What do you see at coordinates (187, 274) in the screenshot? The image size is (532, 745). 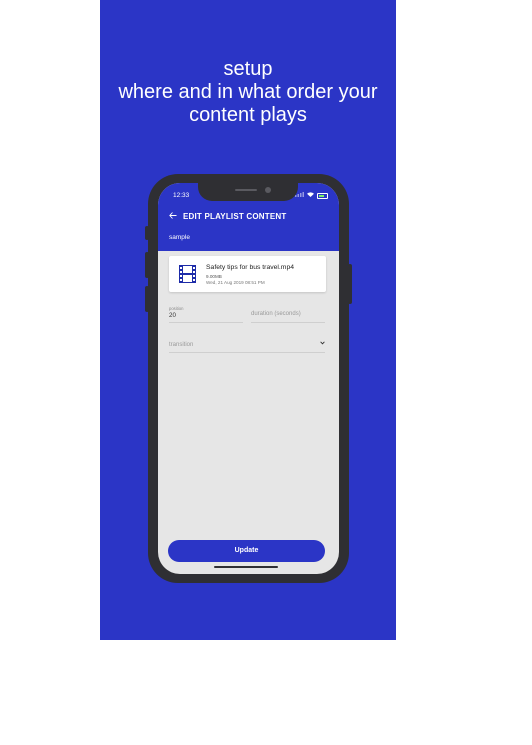 I see `film-icon` at bounding box center [187, 274].